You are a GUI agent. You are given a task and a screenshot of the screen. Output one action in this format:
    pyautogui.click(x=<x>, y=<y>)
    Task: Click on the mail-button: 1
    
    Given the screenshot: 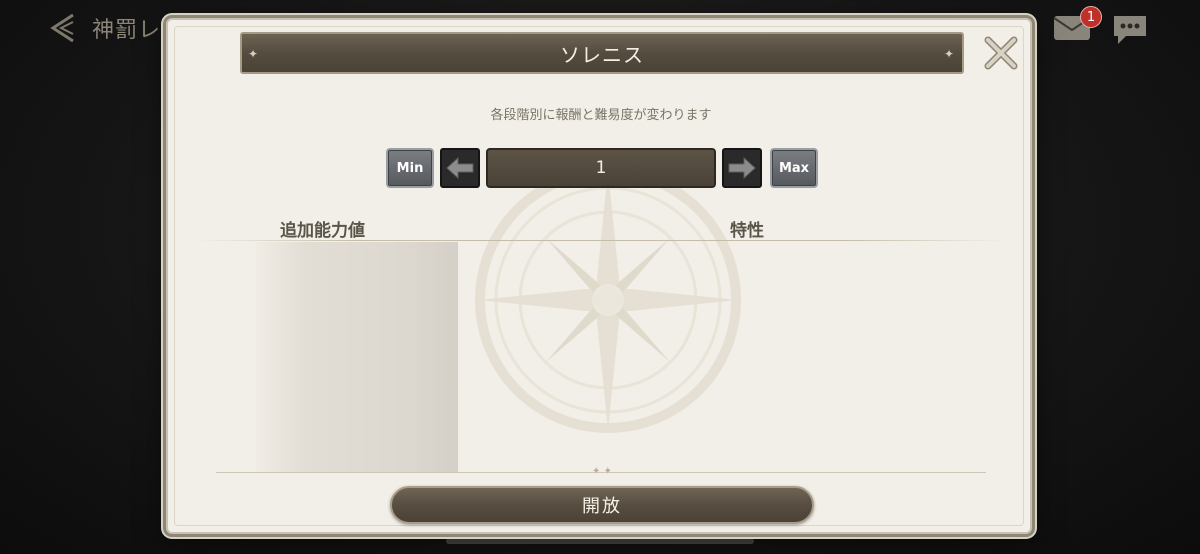 What is the action you would take?
    pyautogui.click(x=1077, y=26)
    